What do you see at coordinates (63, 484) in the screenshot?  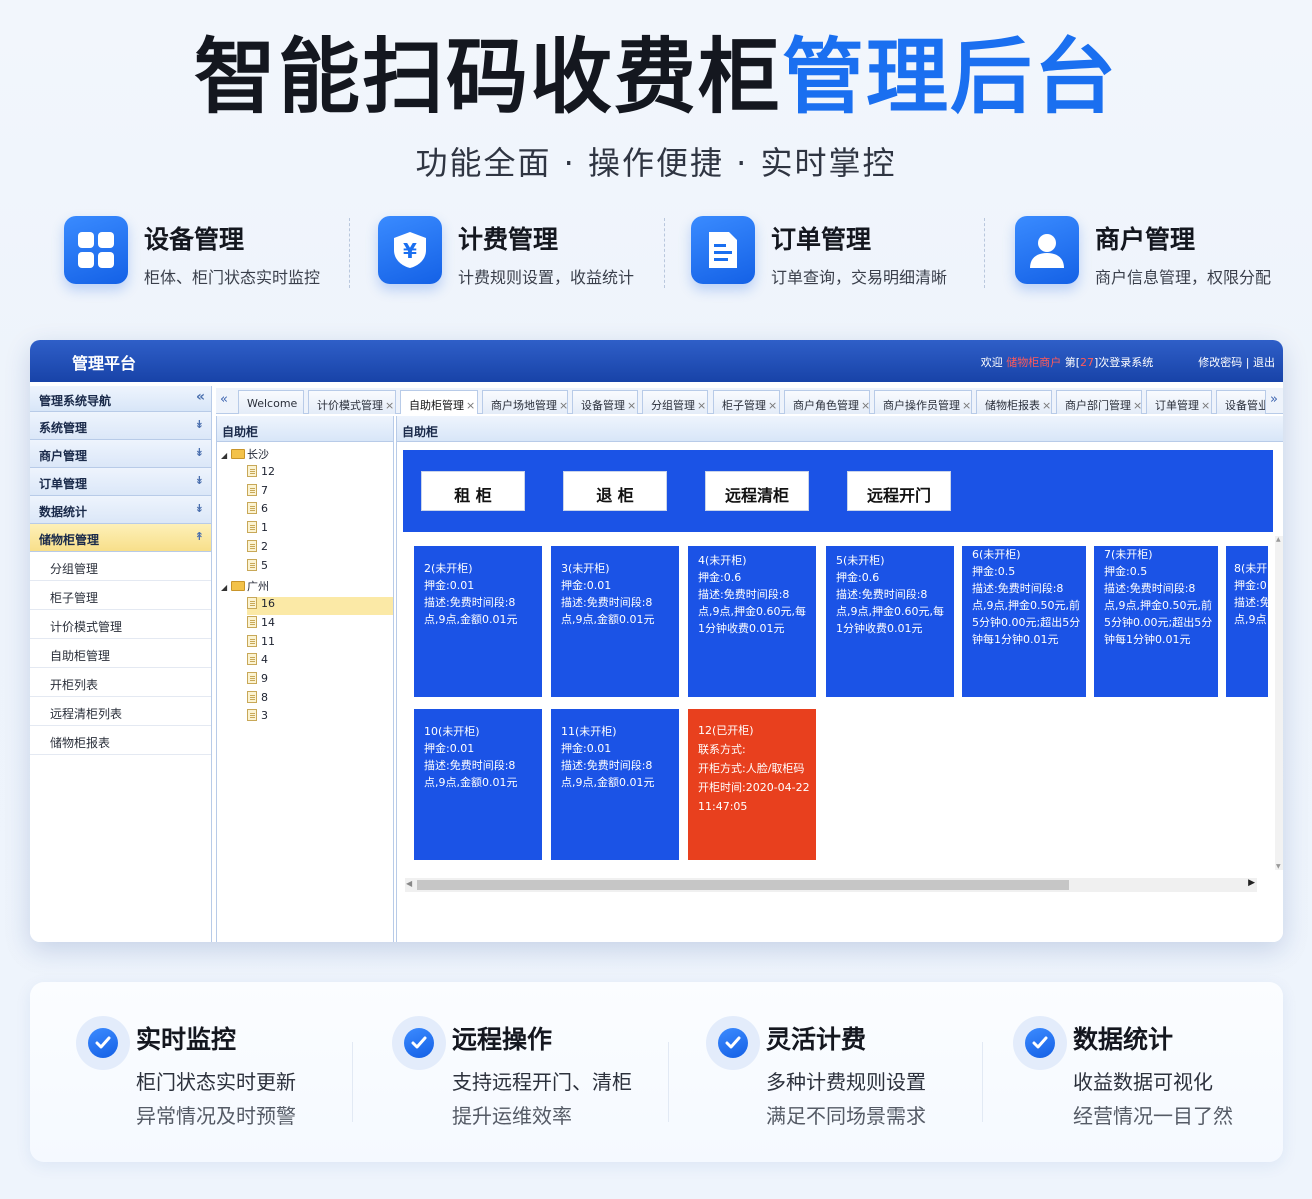 I see `section-label: 订单管理` at bounding box center [63, 484].